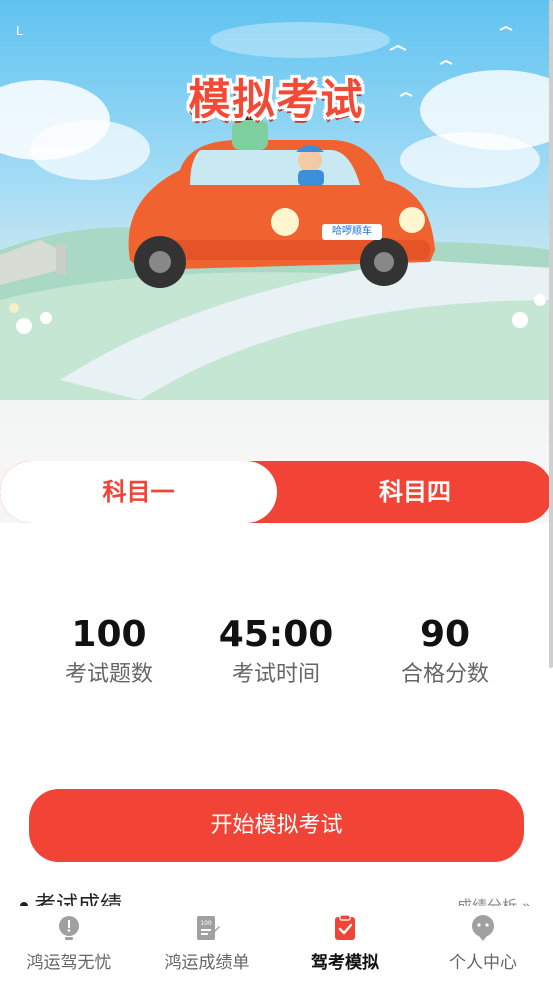  I want to click on nav-item-exam-simulation: 驾考模拟, so click(345, 945).